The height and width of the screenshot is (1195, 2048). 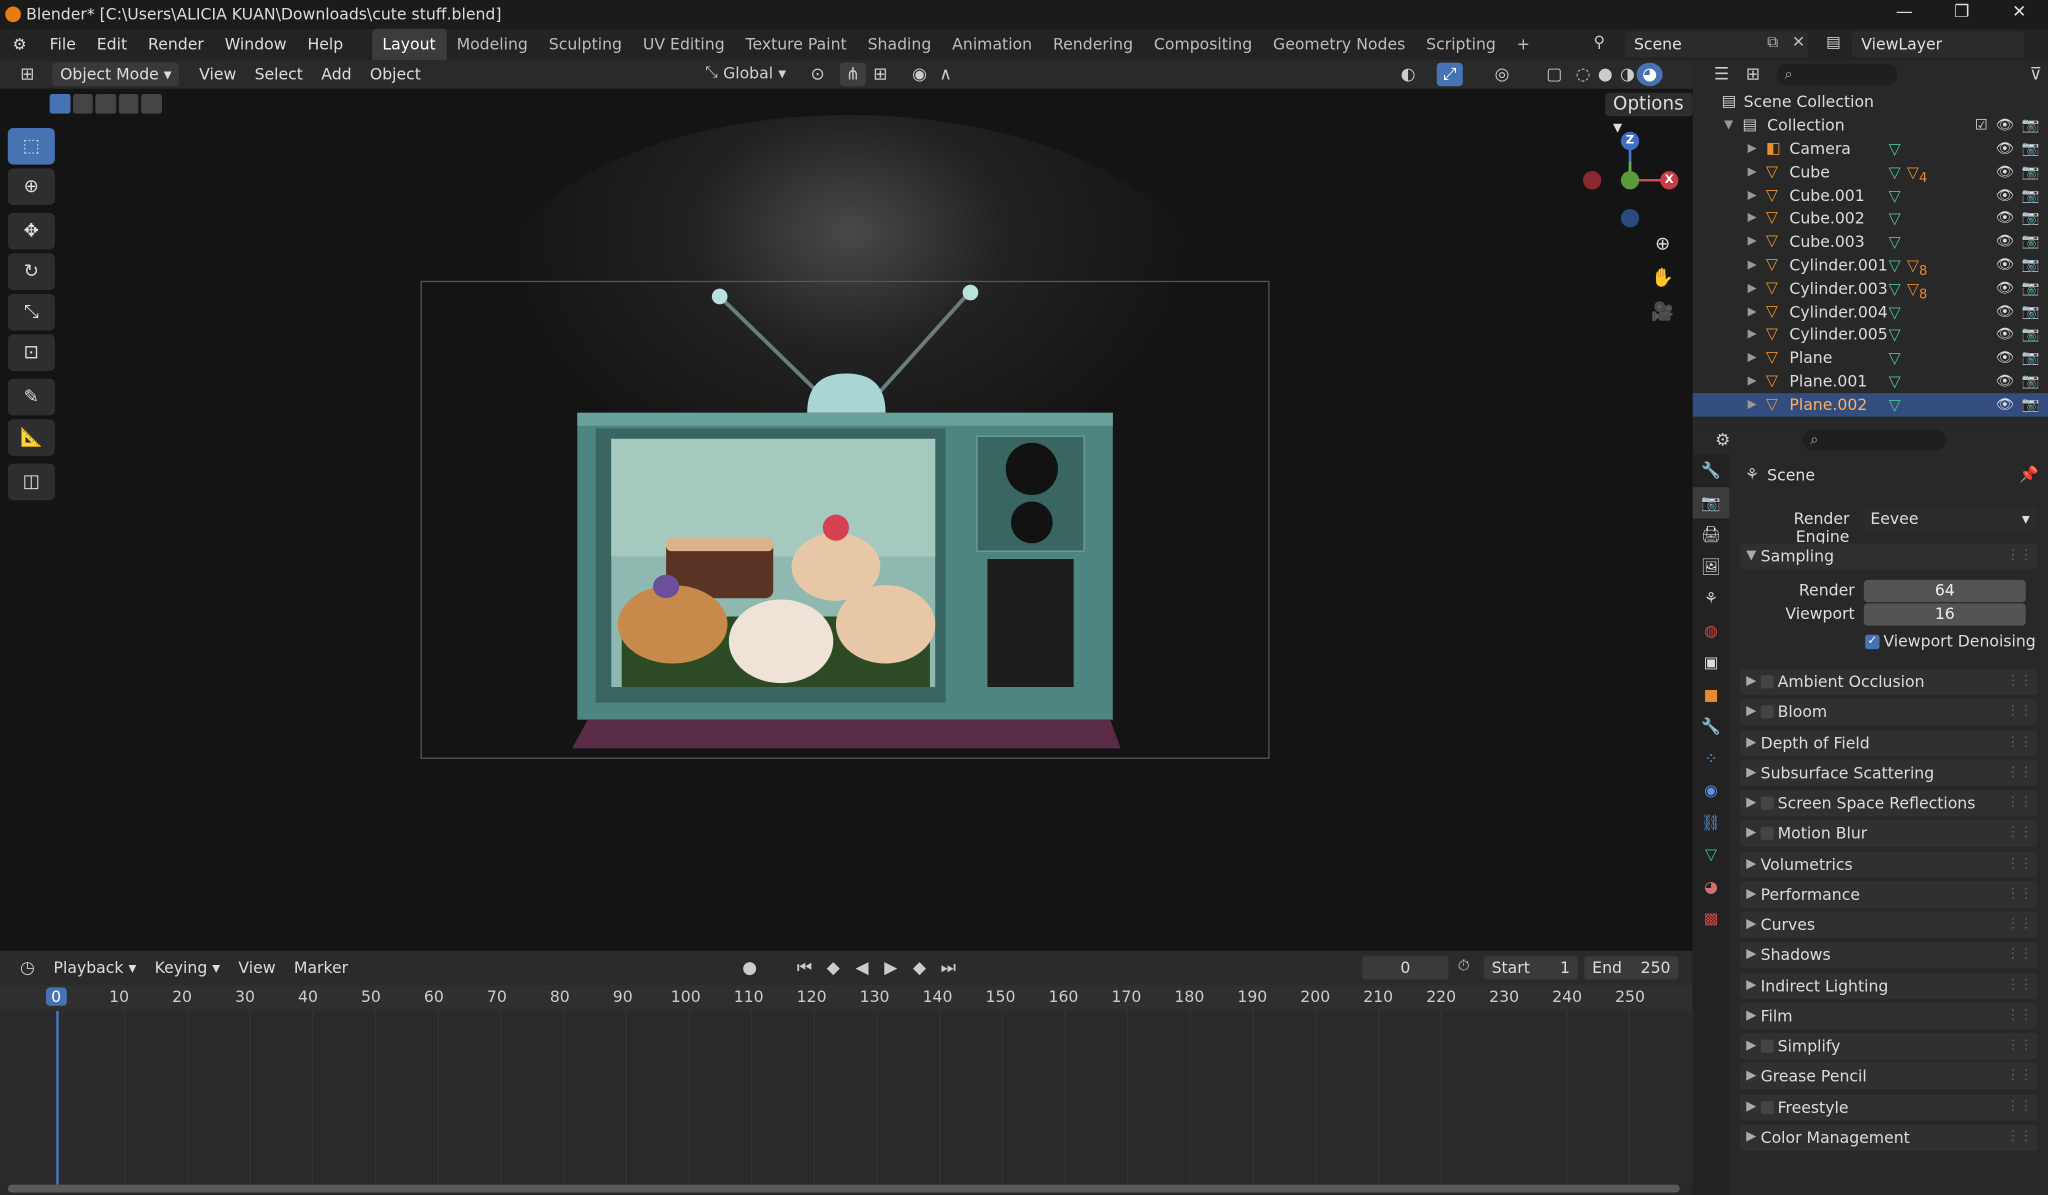 What do you see at coordinates (846, 1097) in the screenshot?
I see `timeline-area` at bounding box center [846, 1097].